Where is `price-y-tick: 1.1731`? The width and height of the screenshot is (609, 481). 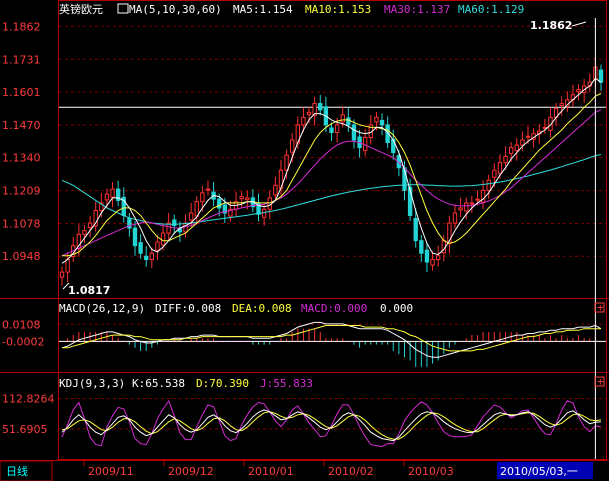
price-y-tick: 1.1731 is located at coordinates (21, 59).